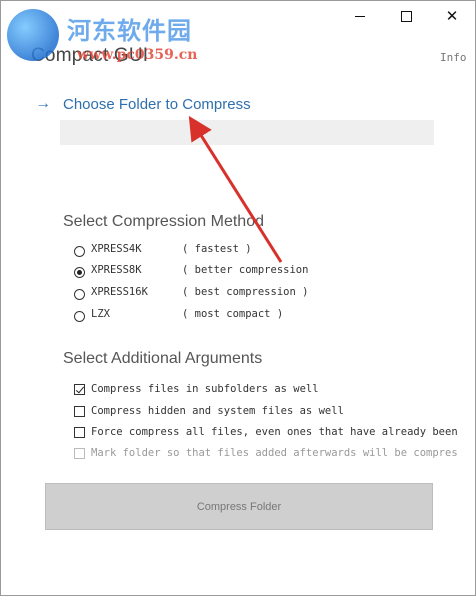  What do you see at coordinates (119, 292) in the screenshot?
I see `option-name: XPRESS16K` at bounding box center [119, 292].